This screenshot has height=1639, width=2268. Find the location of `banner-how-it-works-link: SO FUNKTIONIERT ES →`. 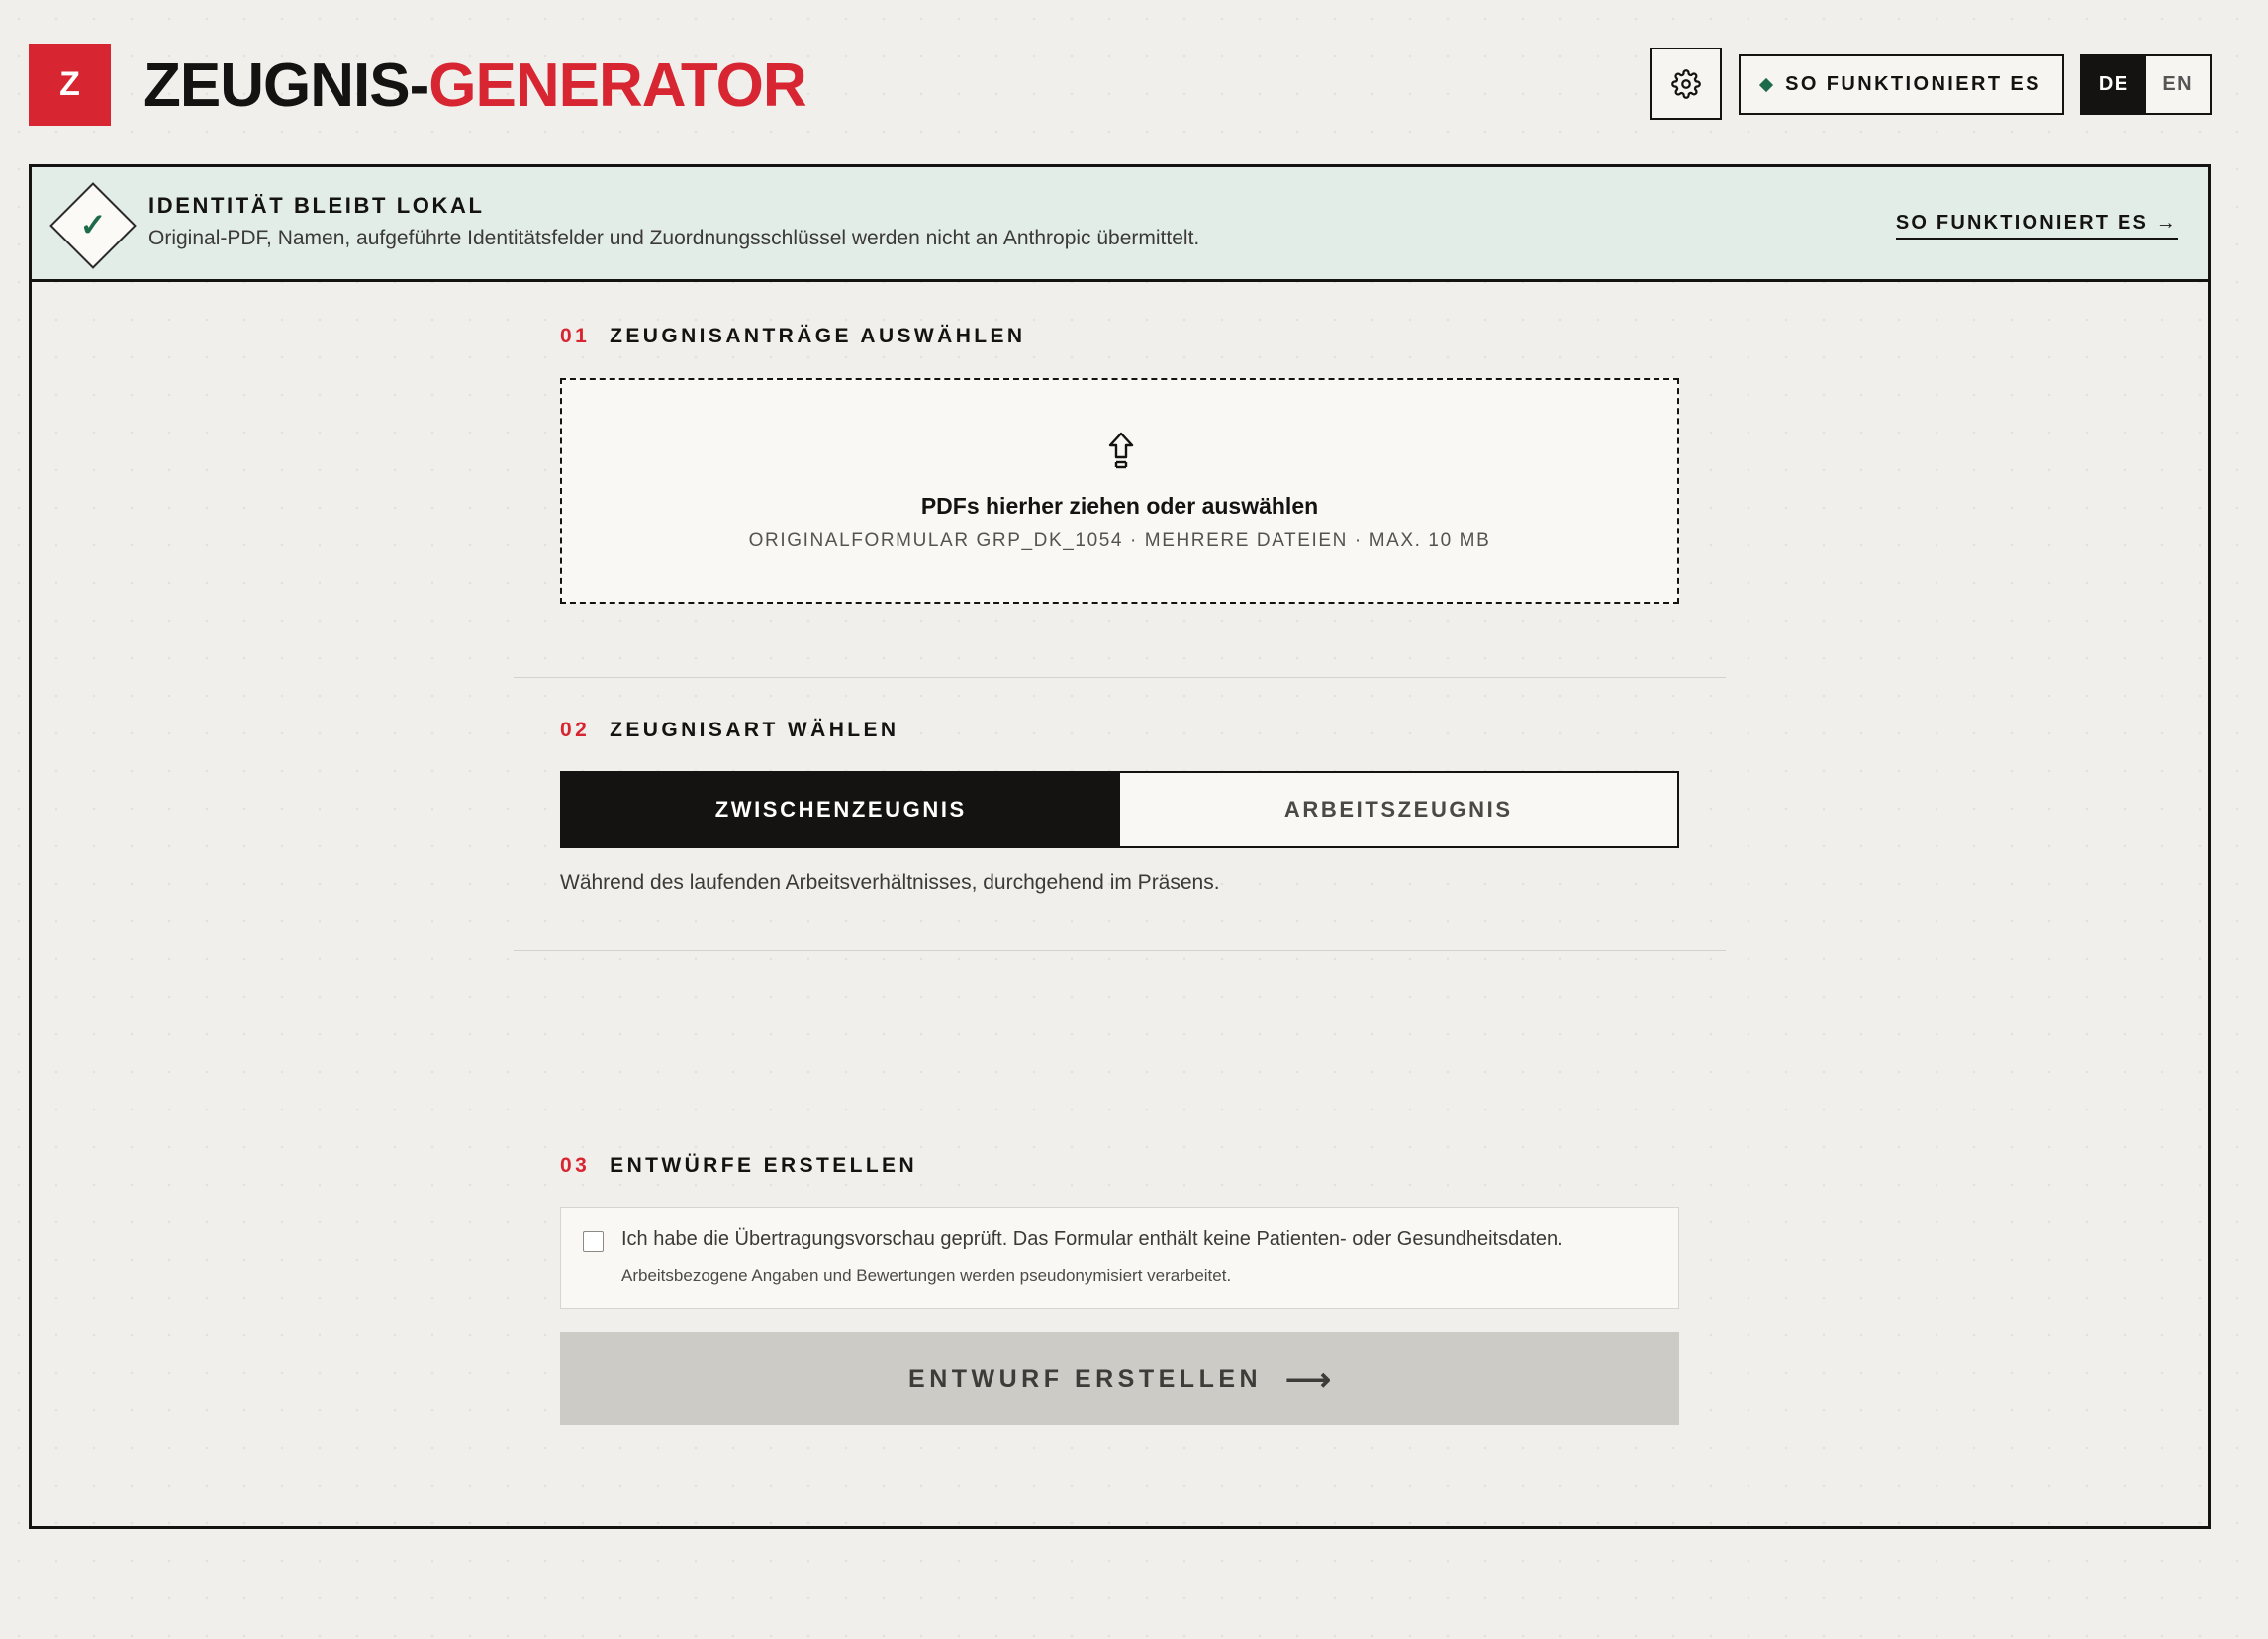

banner-how-it-works-link: SO FUNKTIONIERT ES → is located at coordinates (2037, 226).